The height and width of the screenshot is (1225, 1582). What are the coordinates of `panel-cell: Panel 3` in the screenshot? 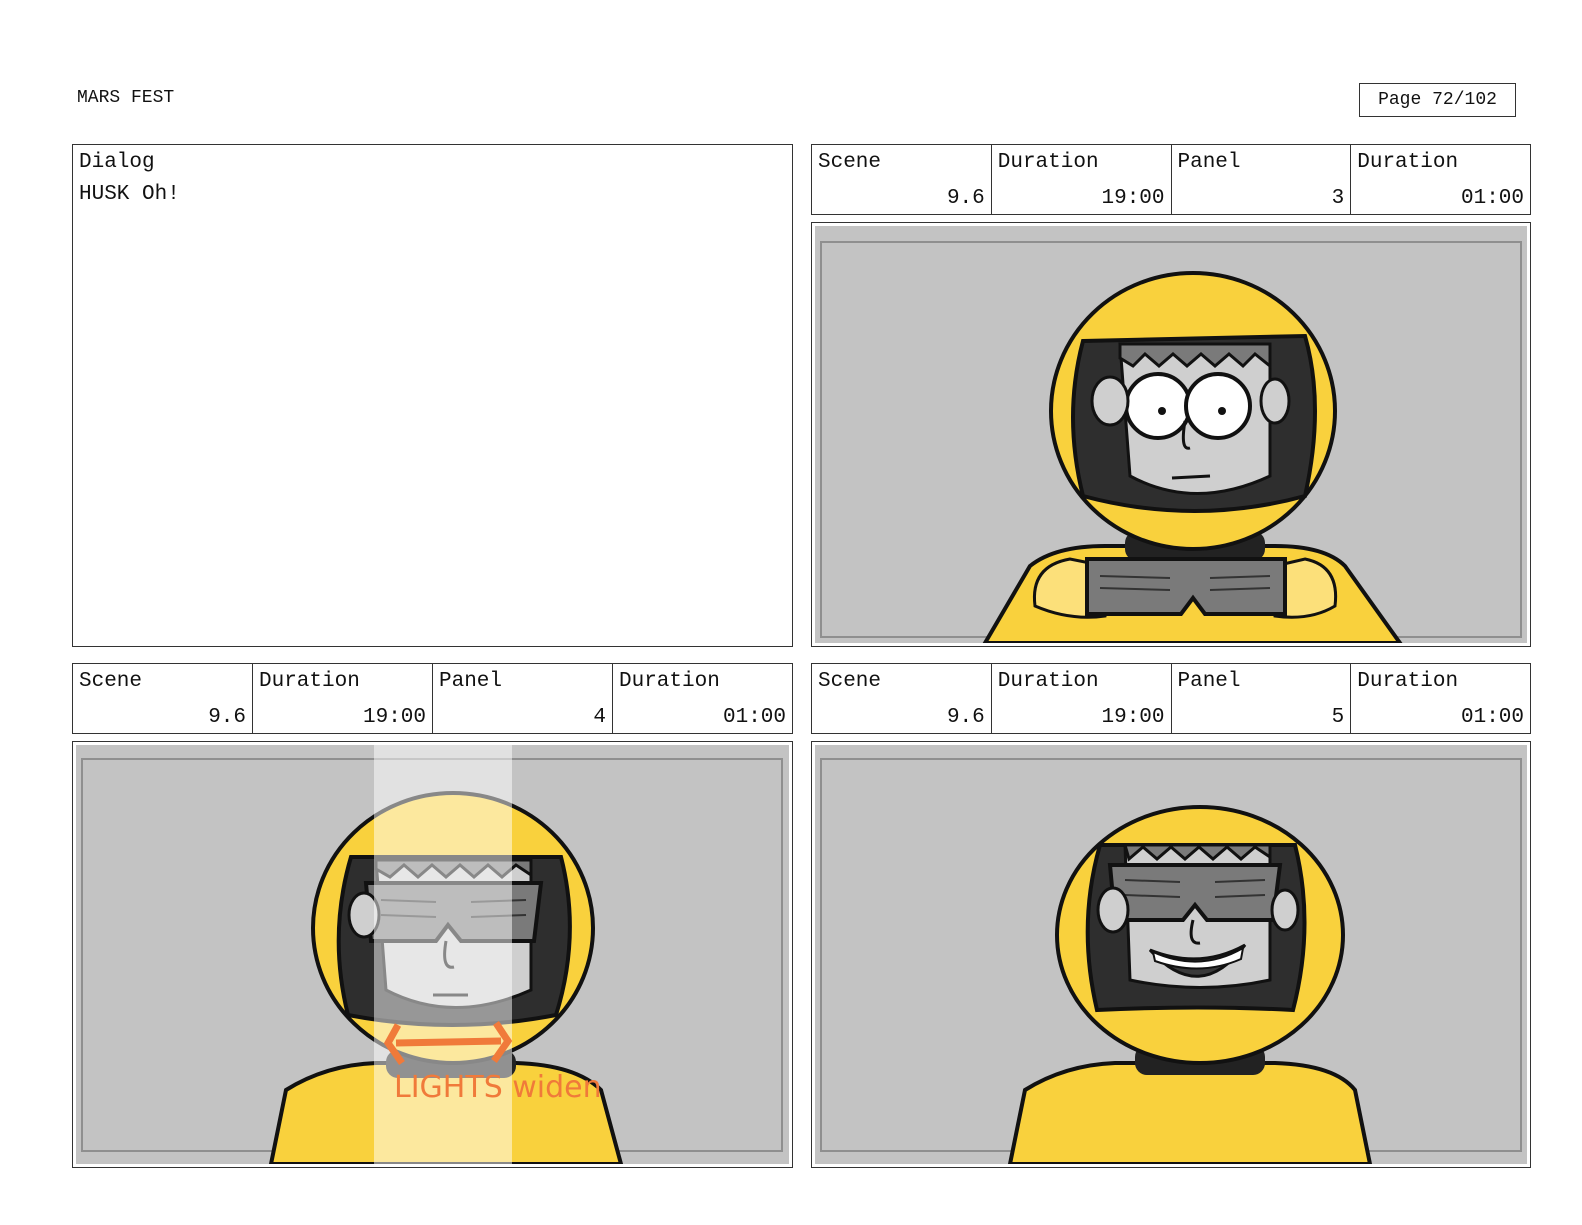 It's located at (1262, 179).